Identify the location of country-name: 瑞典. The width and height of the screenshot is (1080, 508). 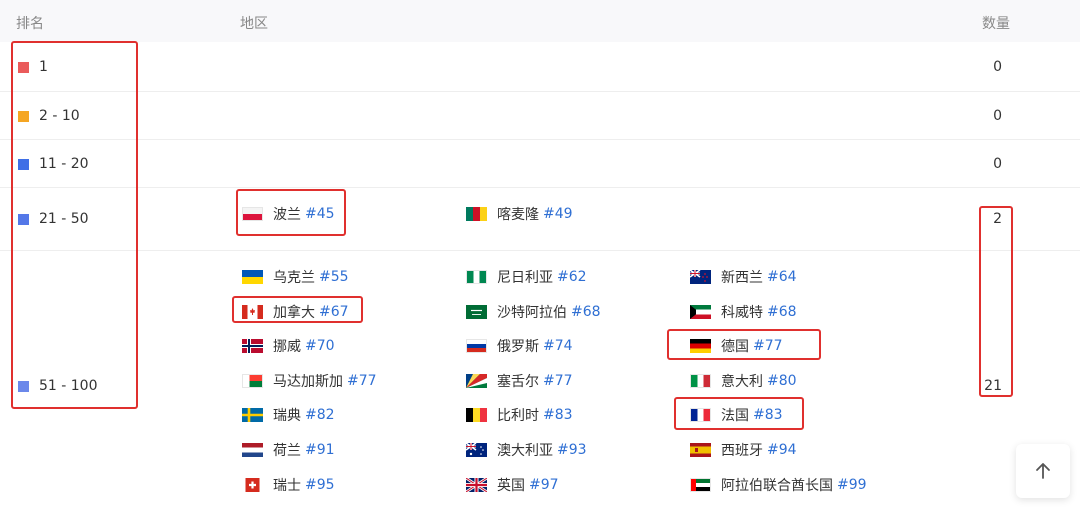
(287, 416).